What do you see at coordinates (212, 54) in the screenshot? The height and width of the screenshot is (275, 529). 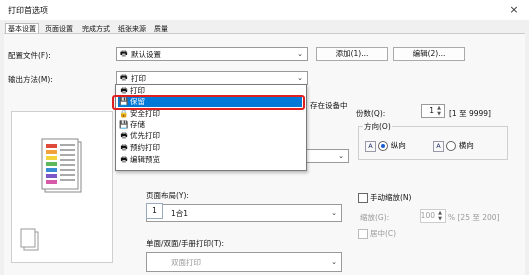 I see `profile-select: 🖶 默认设置 ⌄` at bounding box center [212, 54].